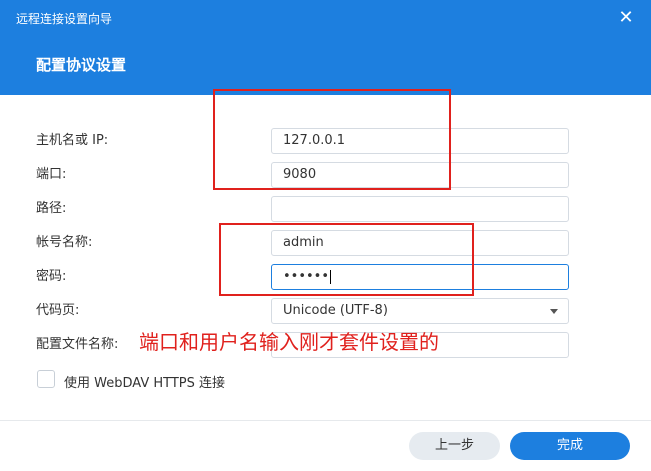 The height and width of the screenshot is (471, 651). What do you see at coordinates (72, 140) in the screenshot?
I see `host-label: 主机名或 IP:` at bounding box center [72, 140].